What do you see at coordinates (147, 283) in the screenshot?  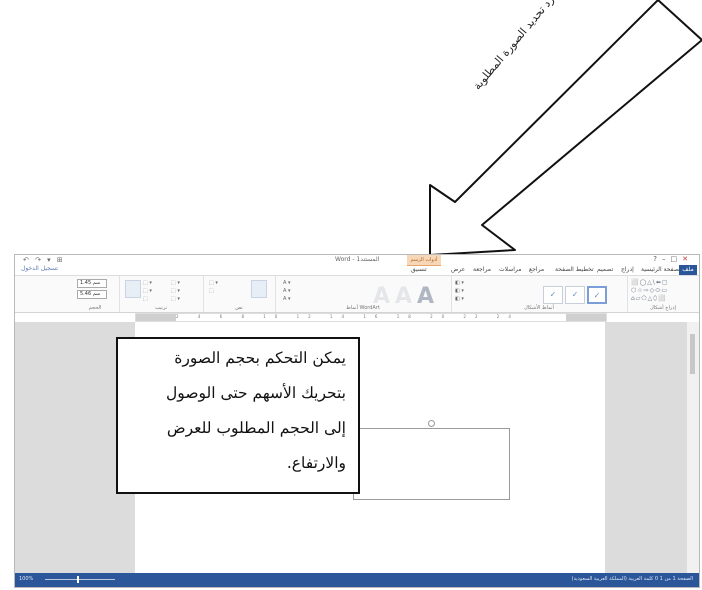 I see `bring-forward-button: ⬚ ▾` at bounding box center [147, 283].